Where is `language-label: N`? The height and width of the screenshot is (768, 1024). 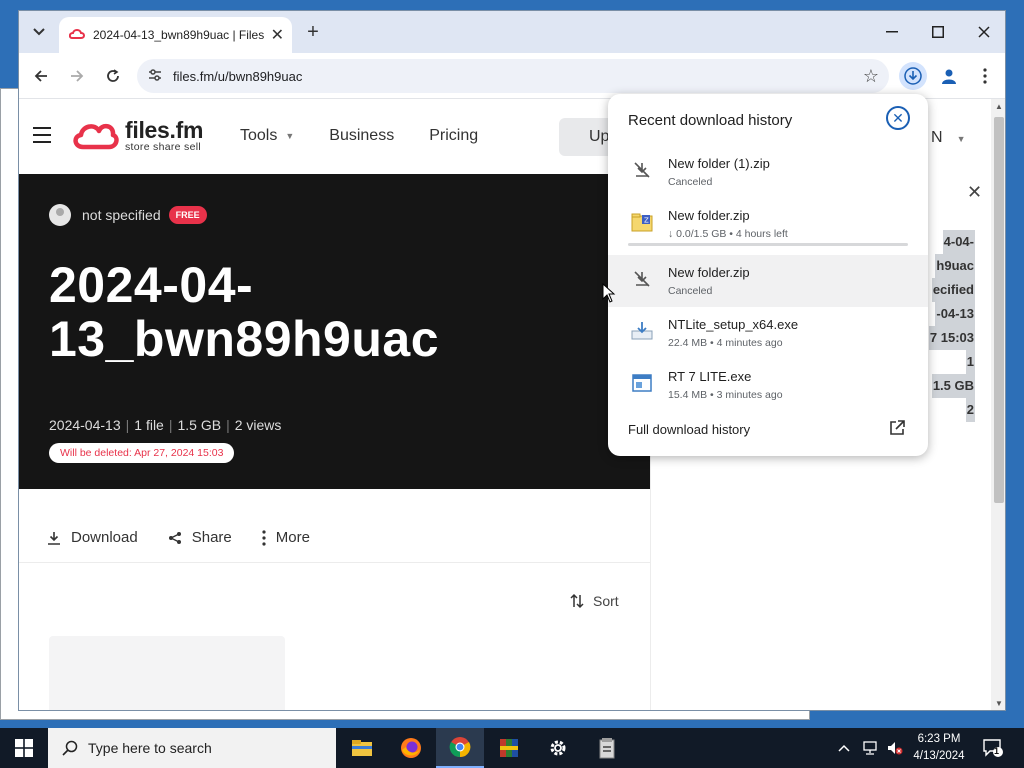 language-label: N is located at coordinates (937, 137).